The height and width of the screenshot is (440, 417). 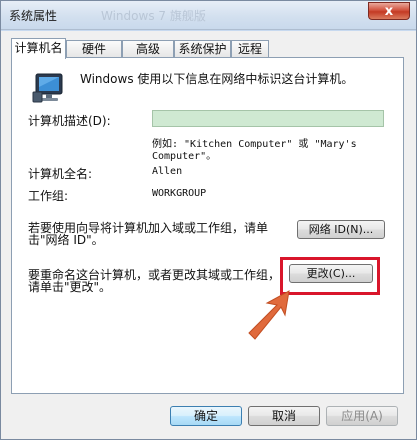 I want to click on cancel-button: 取消, so click(x=284, y=416).